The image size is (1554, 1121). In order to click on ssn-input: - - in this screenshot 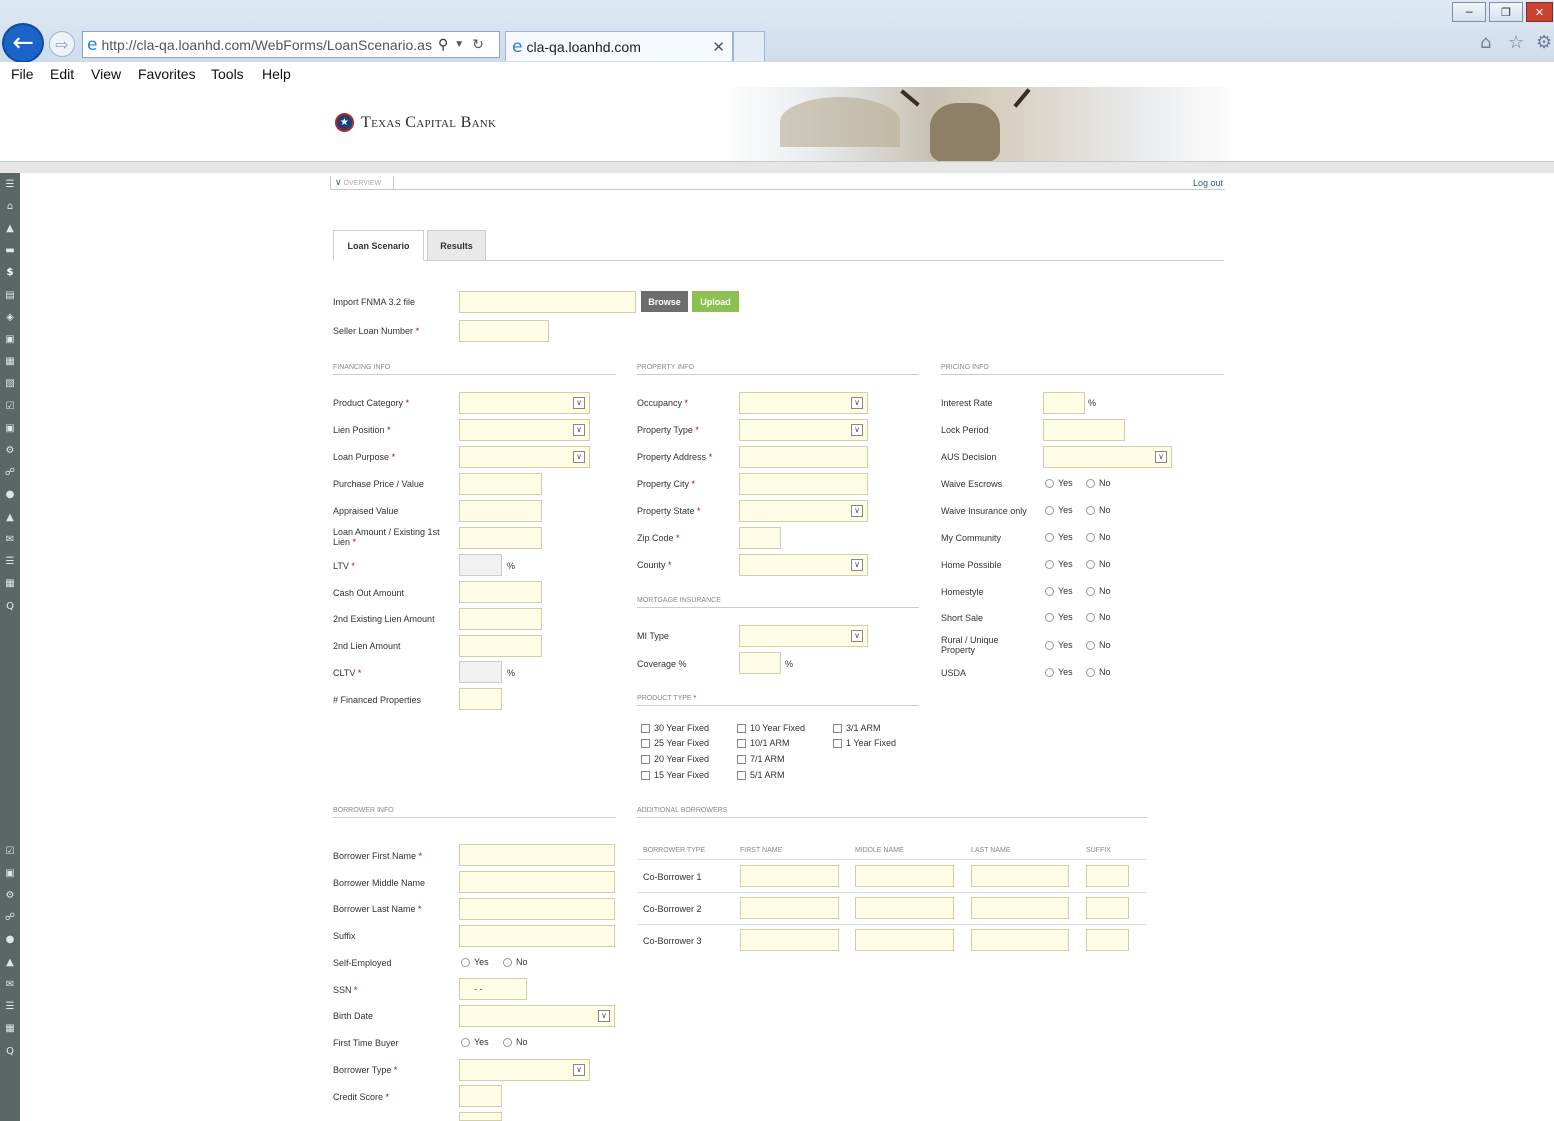, I will do `click(493, 989)`.